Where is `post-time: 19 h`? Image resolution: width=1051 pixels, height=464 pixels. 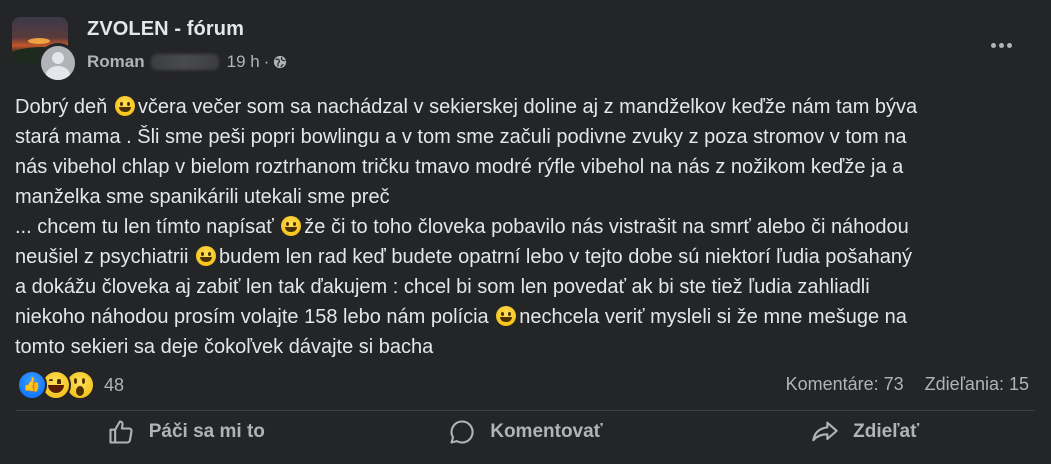 post-time: 19 h is located at coordinates (243, 62).